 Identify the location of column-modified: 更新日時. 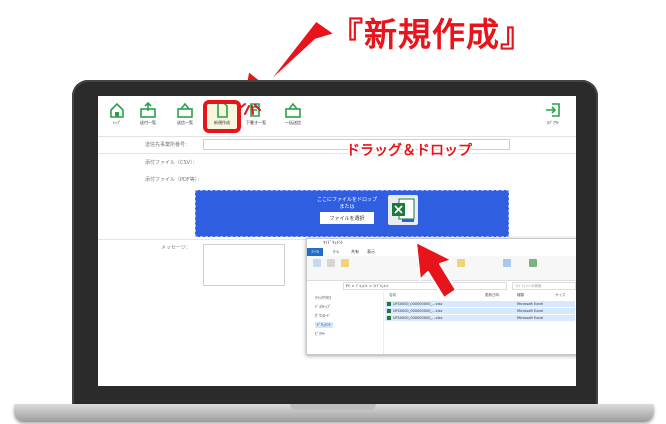
(492, 295).